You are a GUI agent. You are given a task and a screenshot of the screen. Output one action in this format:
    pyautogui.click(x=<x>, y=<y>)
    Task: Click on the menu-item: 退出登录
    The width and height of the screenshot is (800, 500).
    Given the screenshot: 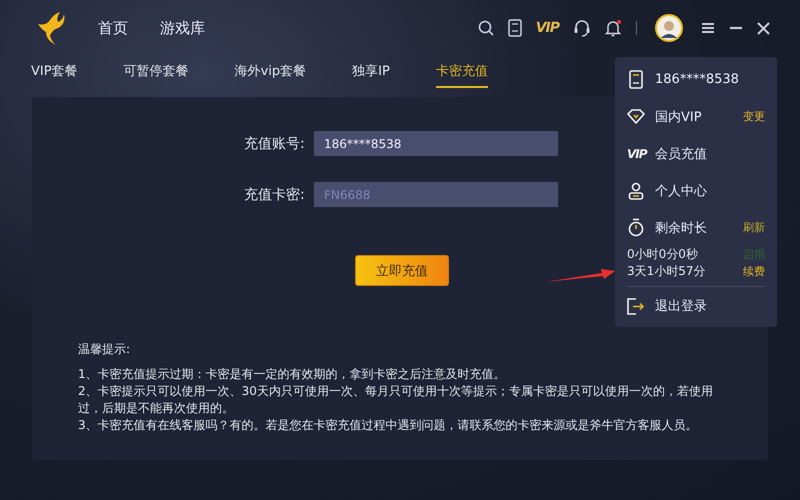 What is the action you would take?
    pyautogui.click(x=710, y=306)
    